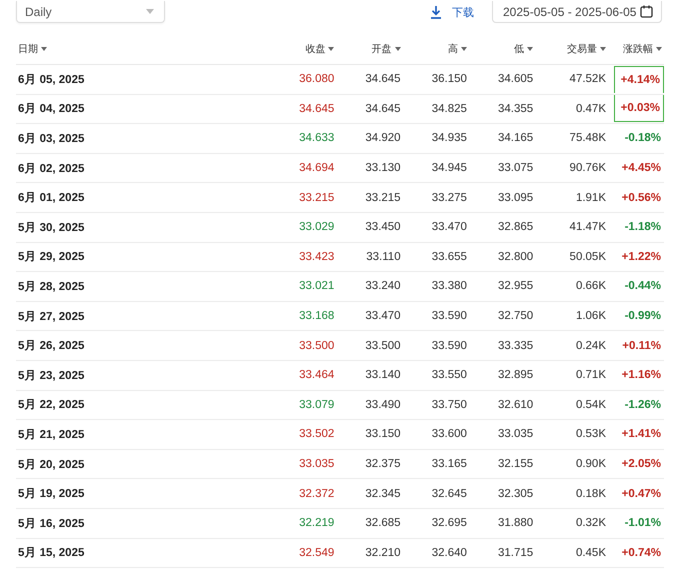 The height and width of the screenshot is (574, 680). What do you see at coordinates (51, 138) in the screenshot?
I see `date-cell: 6月 03, 2025` at bounding box center [51, 138].